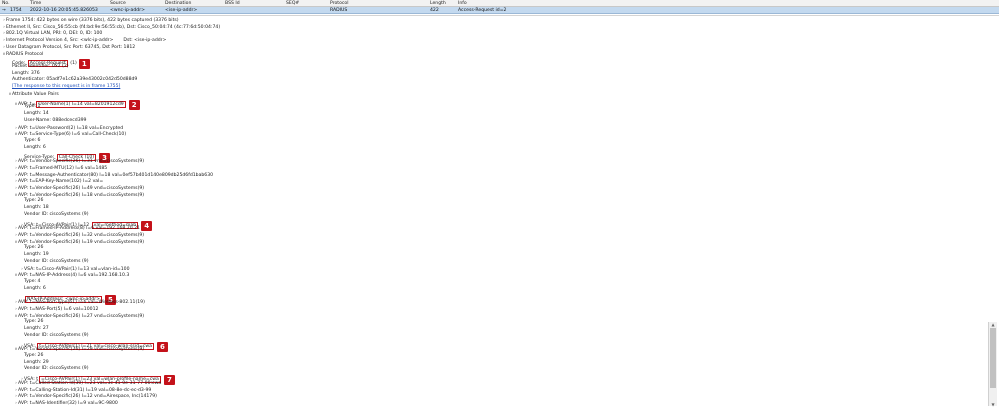  I want to click on column-header-1: Time, so click(35, 3).